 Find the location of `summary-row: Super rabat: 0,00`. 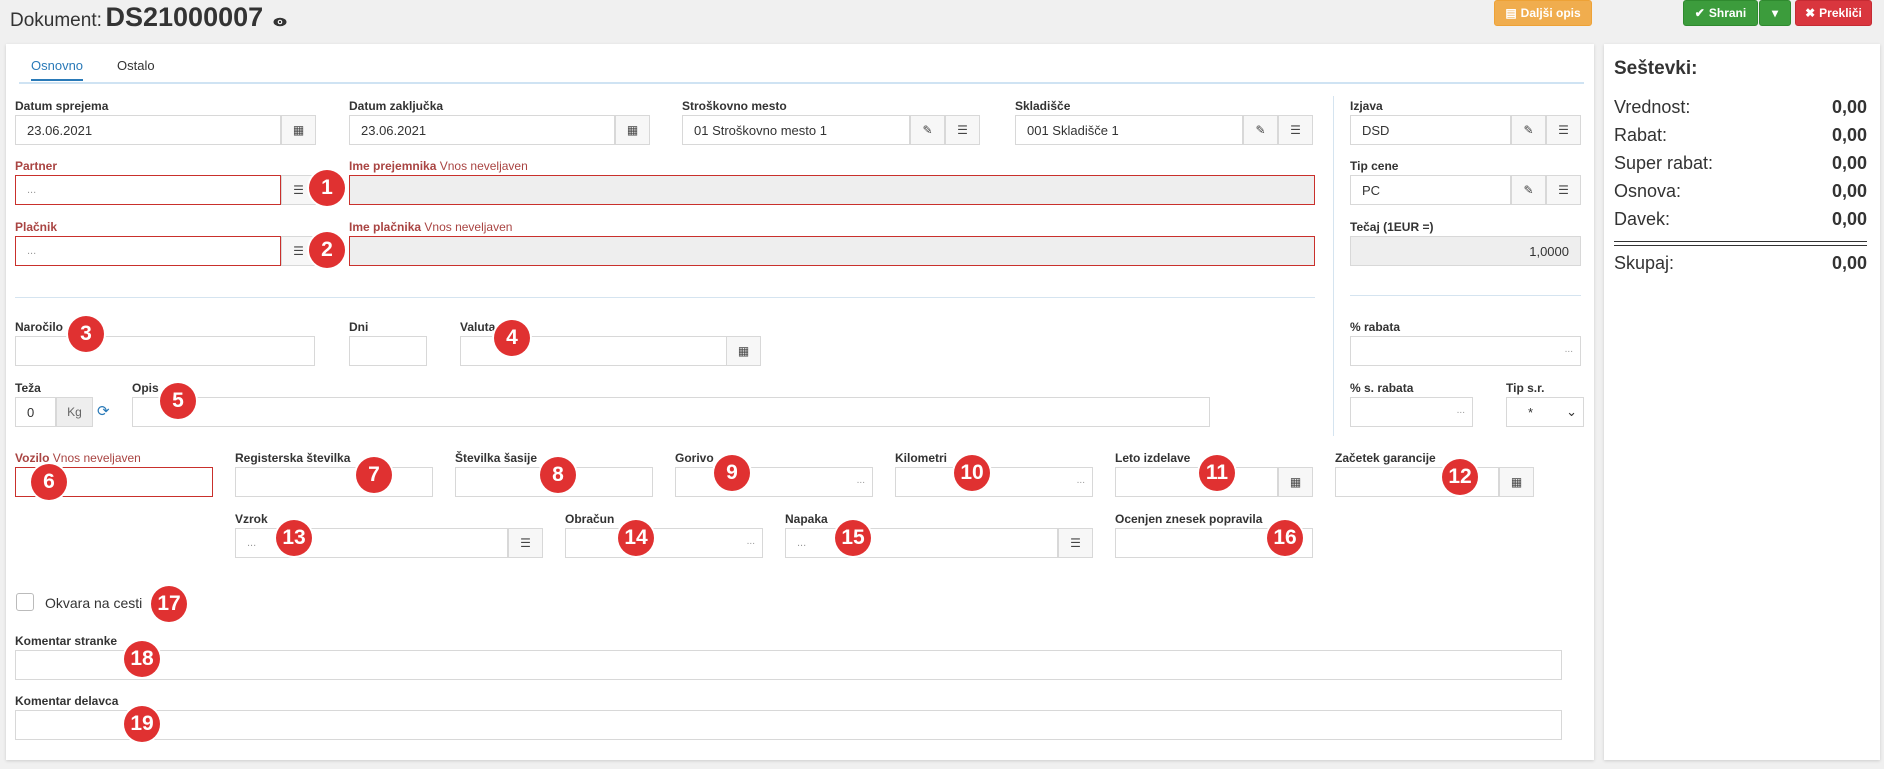

summary-row: Super rabat: 0,00 is located at coordinates (1740, 163).